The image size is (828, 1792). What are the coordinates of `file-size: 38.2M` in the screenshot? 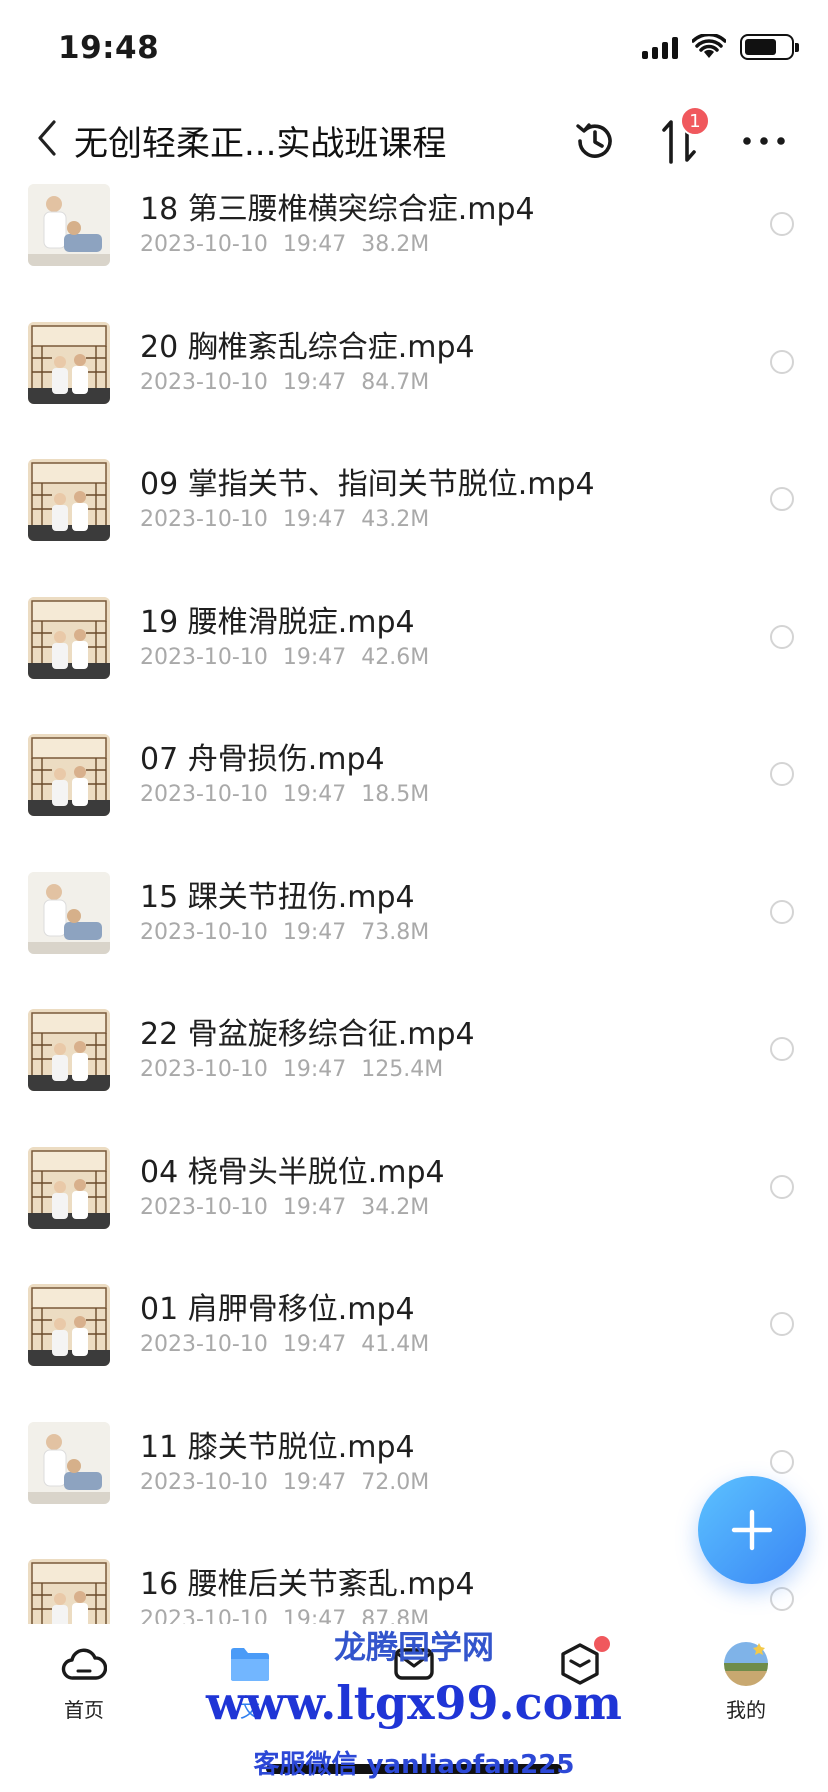 It's located at (395, 244).